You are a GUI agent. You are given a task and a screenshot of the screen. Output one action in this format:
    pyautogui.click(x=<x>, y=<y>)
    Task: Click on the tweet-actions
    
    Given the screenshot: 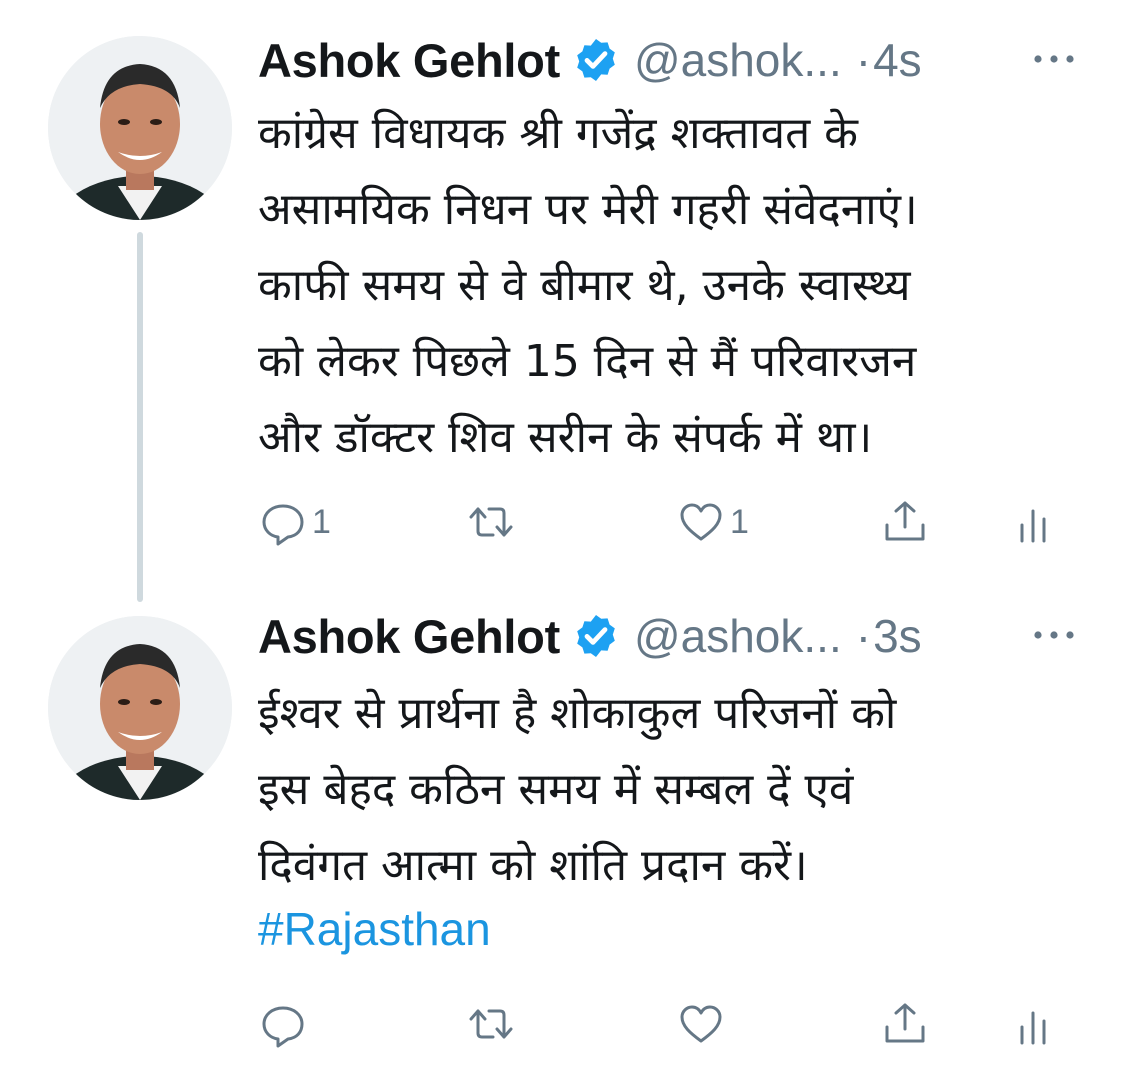 What is the action you would take?
    pyautogui.click(x=658, y=1024)
    